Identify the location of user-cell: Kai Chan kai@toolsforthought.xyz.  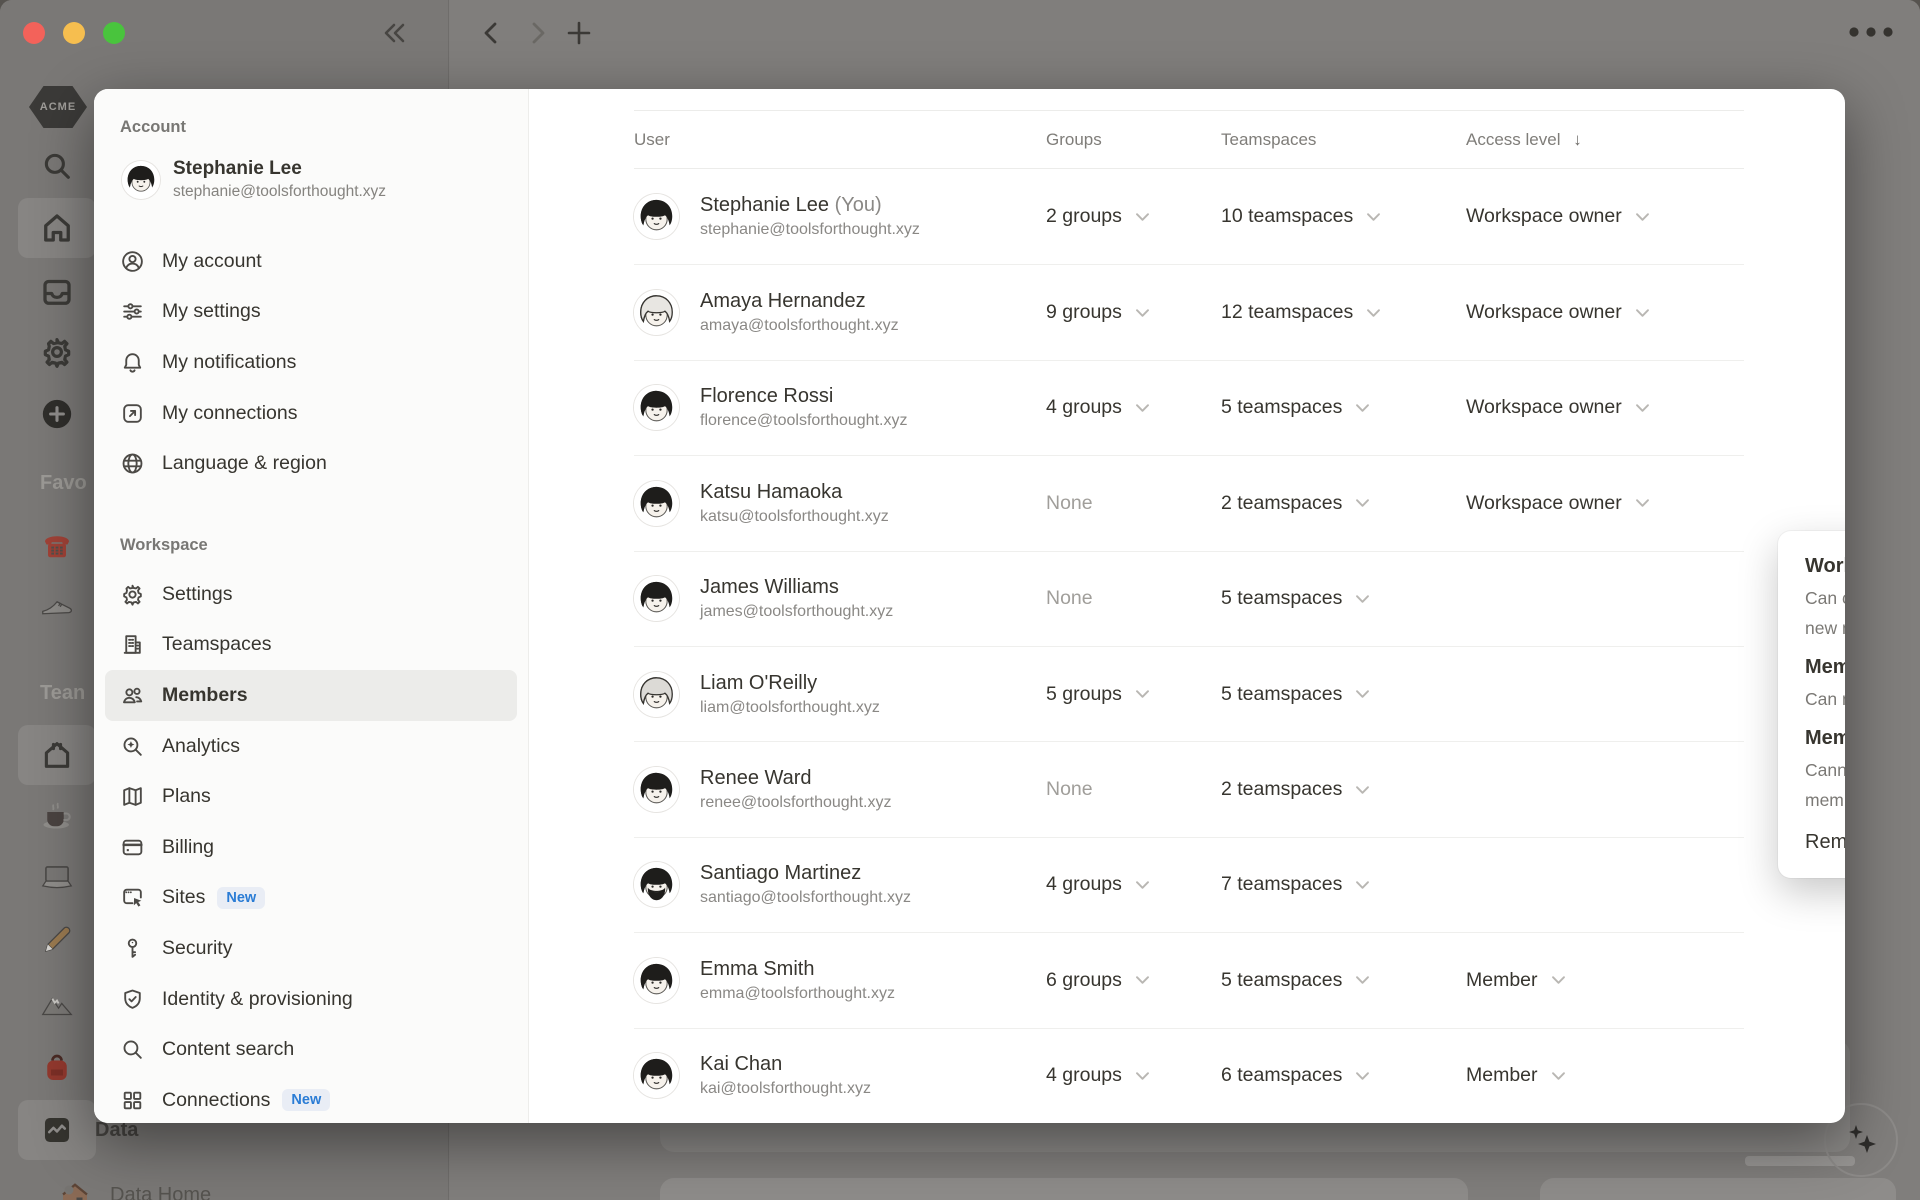
(840, 1076).